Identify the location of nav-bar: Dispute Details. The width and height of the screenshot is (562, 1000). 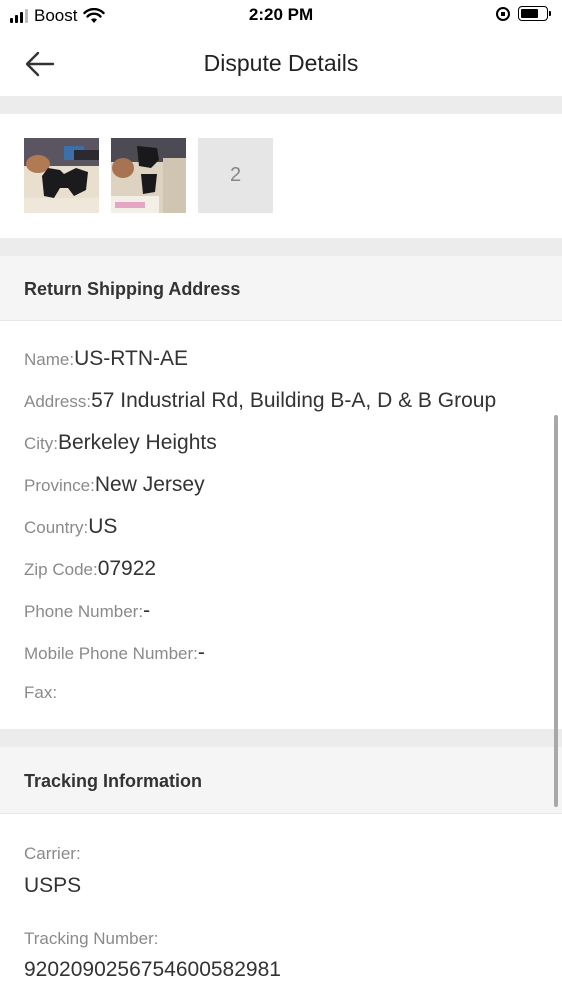
(281, 64).